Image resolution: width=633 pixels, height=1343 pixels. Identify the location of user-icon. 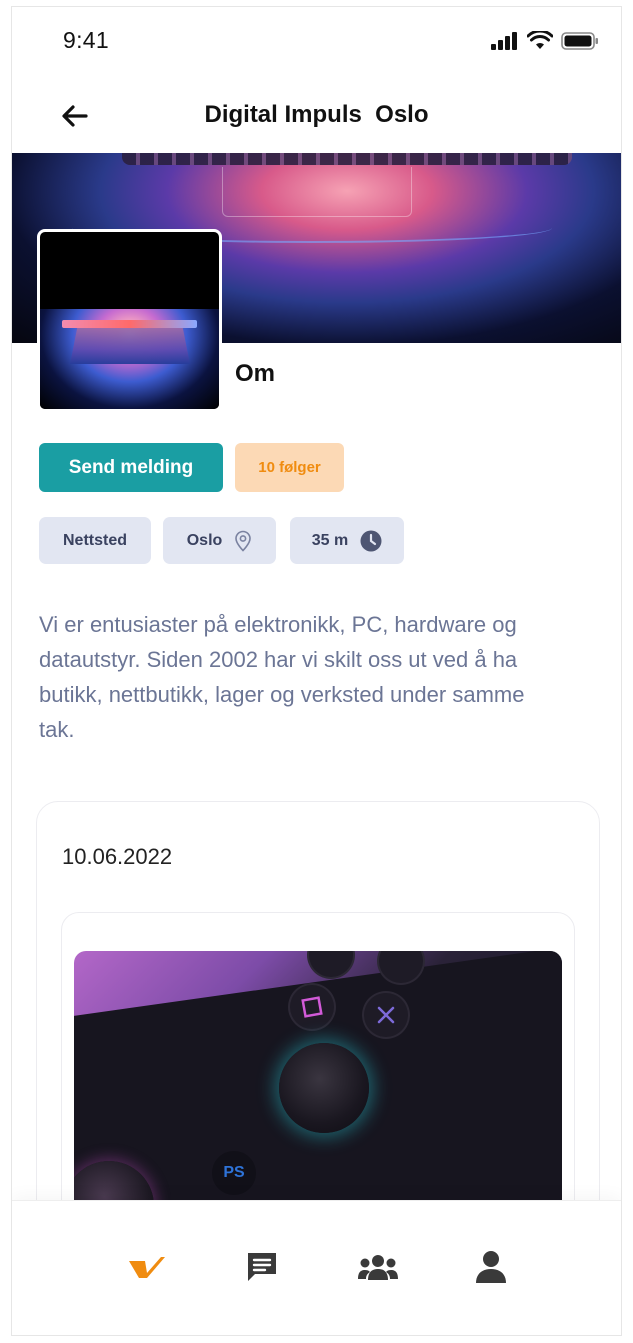
(491, 1267).